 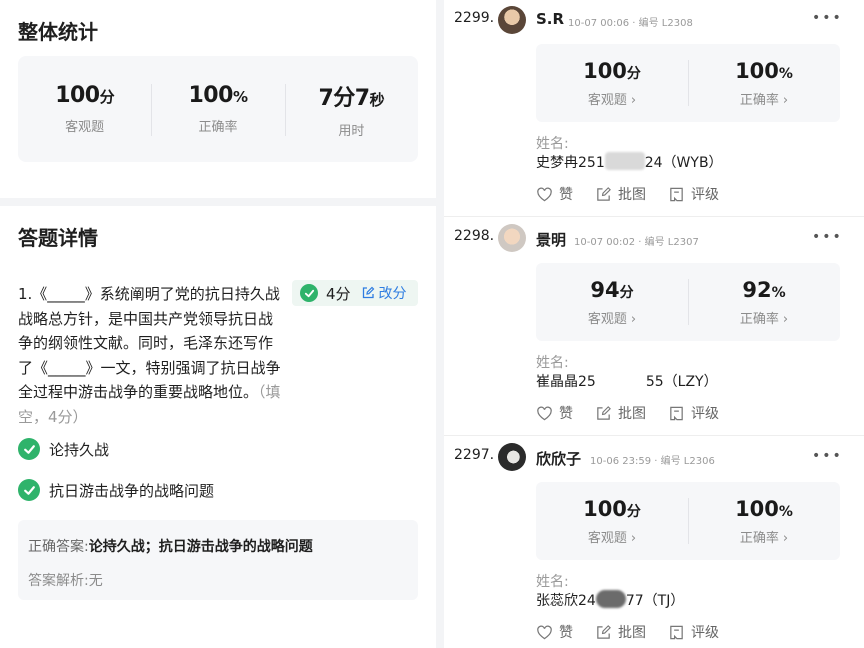 What do you see at coordinates (474, 236) in the screenshot?
I see `rank-number: 2298.` at bounding box center [474, 236].